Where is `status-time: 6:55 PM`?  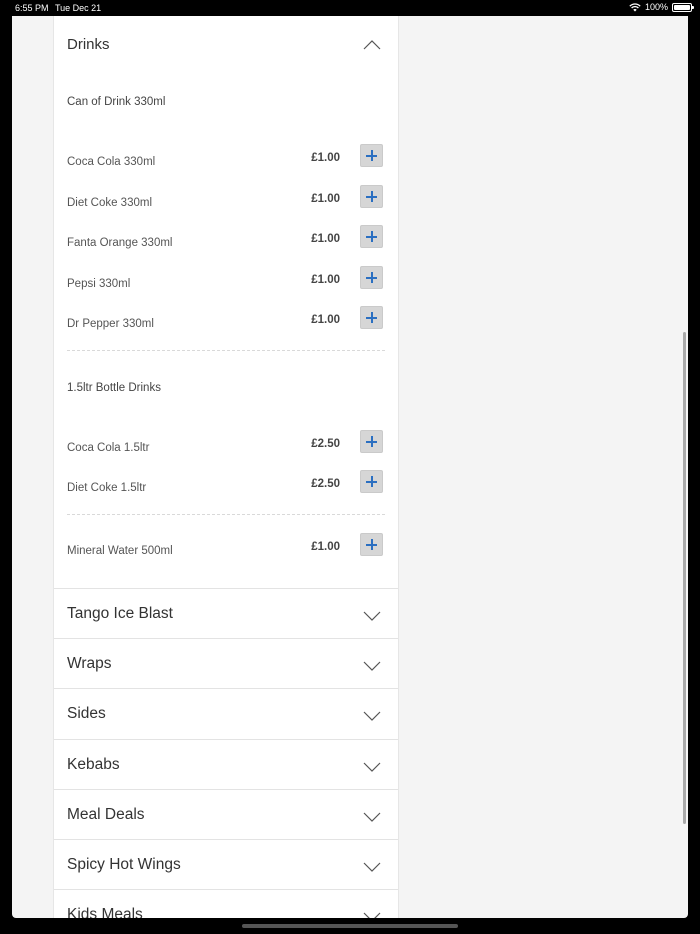
status-time: 6:55 PM is located at coordinates (32, 8).